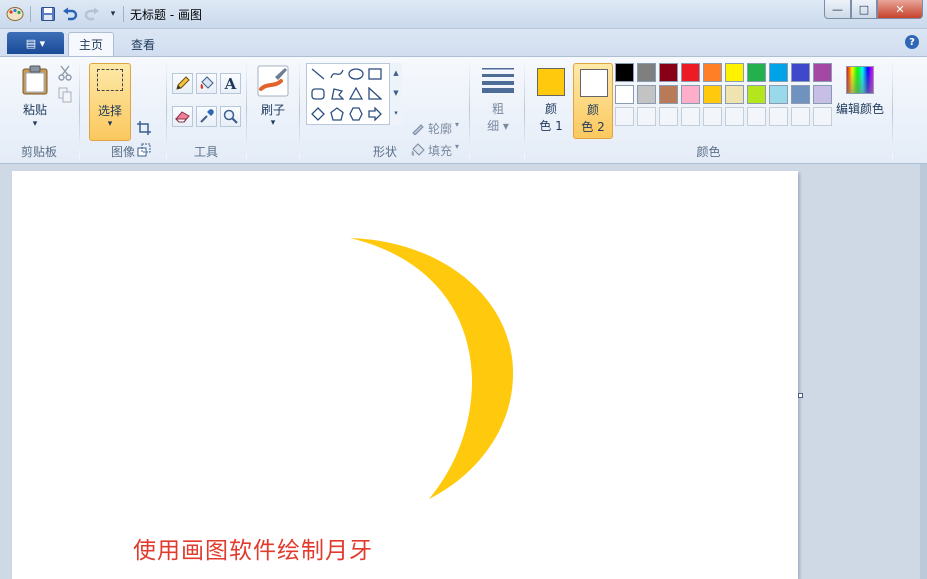 This screenshot has height=579, width=927. Describe the element at coordinates (35, 124) in the screenshot. I see `paste-dropdown-icon: ▾` at that location.